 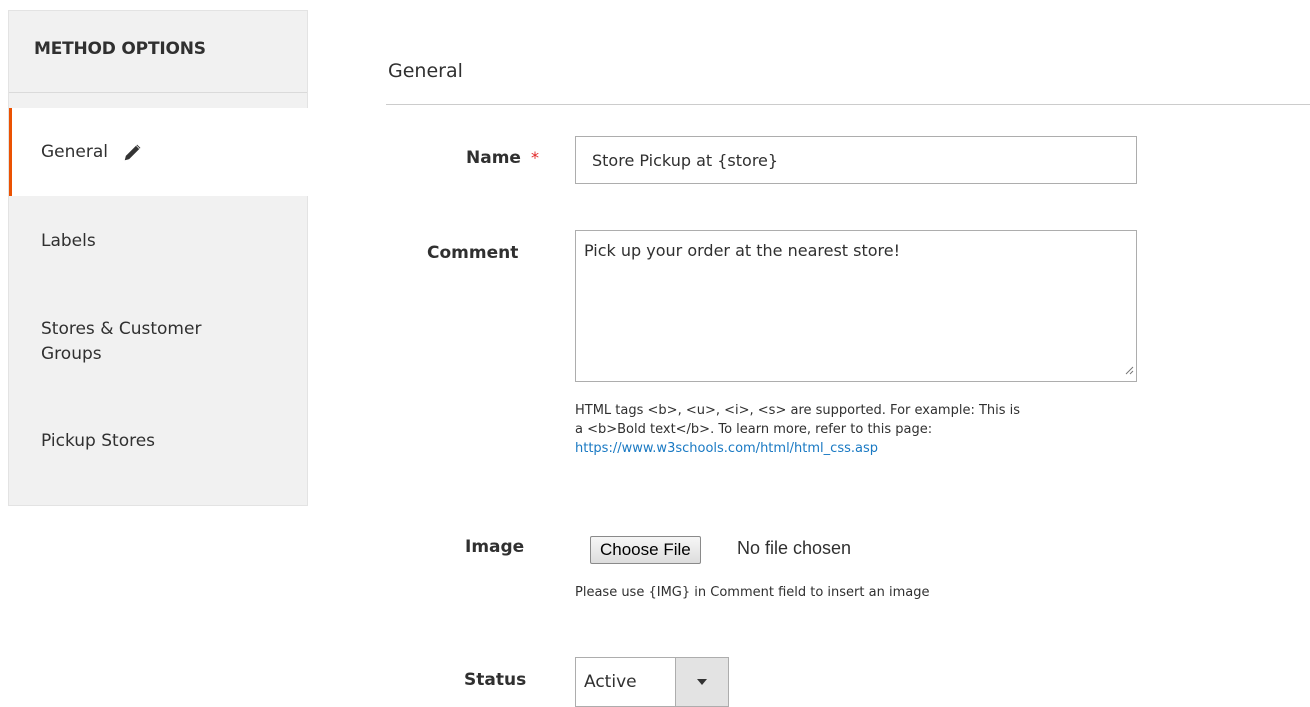 I want to click on sidebar-item-label: Stores & Customer Groups, so click(x=121, y=341).